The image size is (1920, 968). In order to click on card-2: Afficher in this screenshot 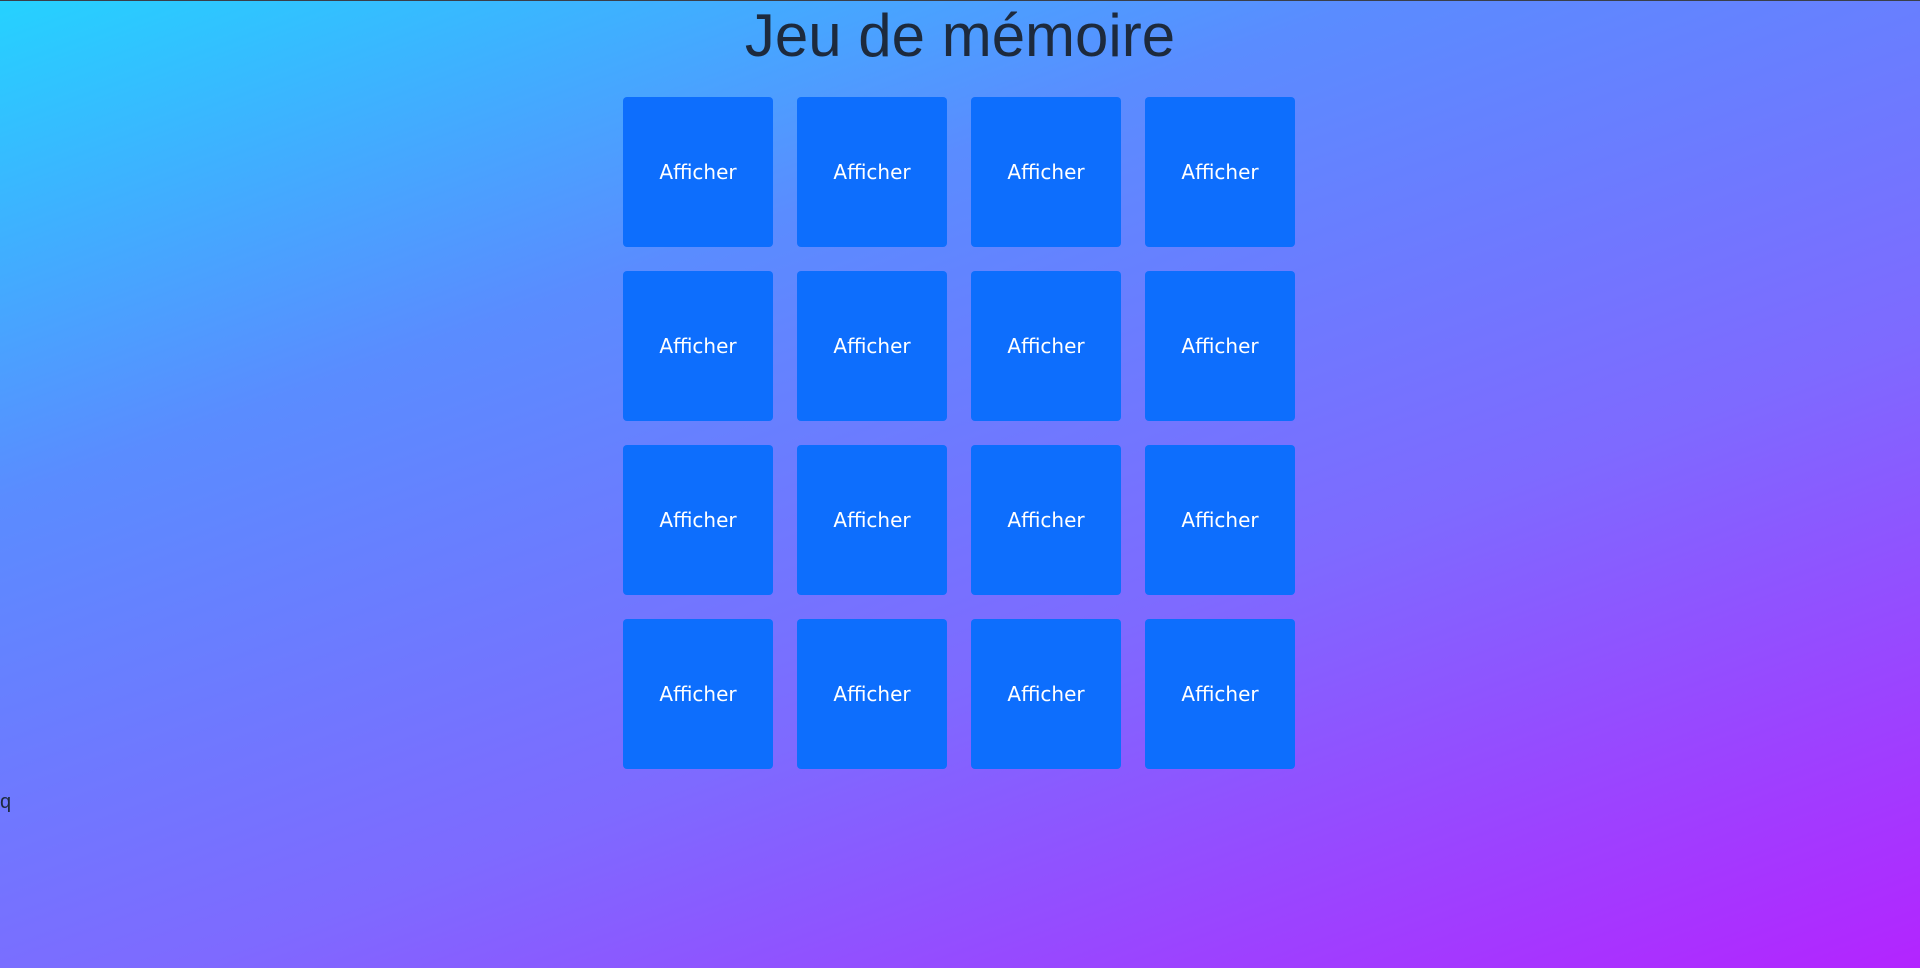, I will do `click(872, 172)`.